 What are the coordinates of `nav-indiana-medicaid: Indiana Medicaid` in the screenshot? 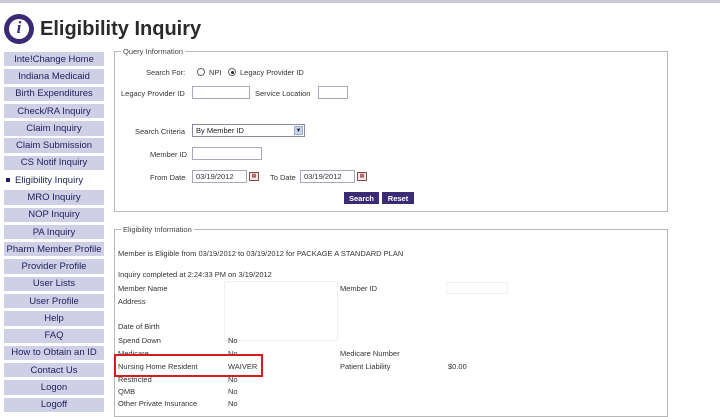 It's located at (54, 76).